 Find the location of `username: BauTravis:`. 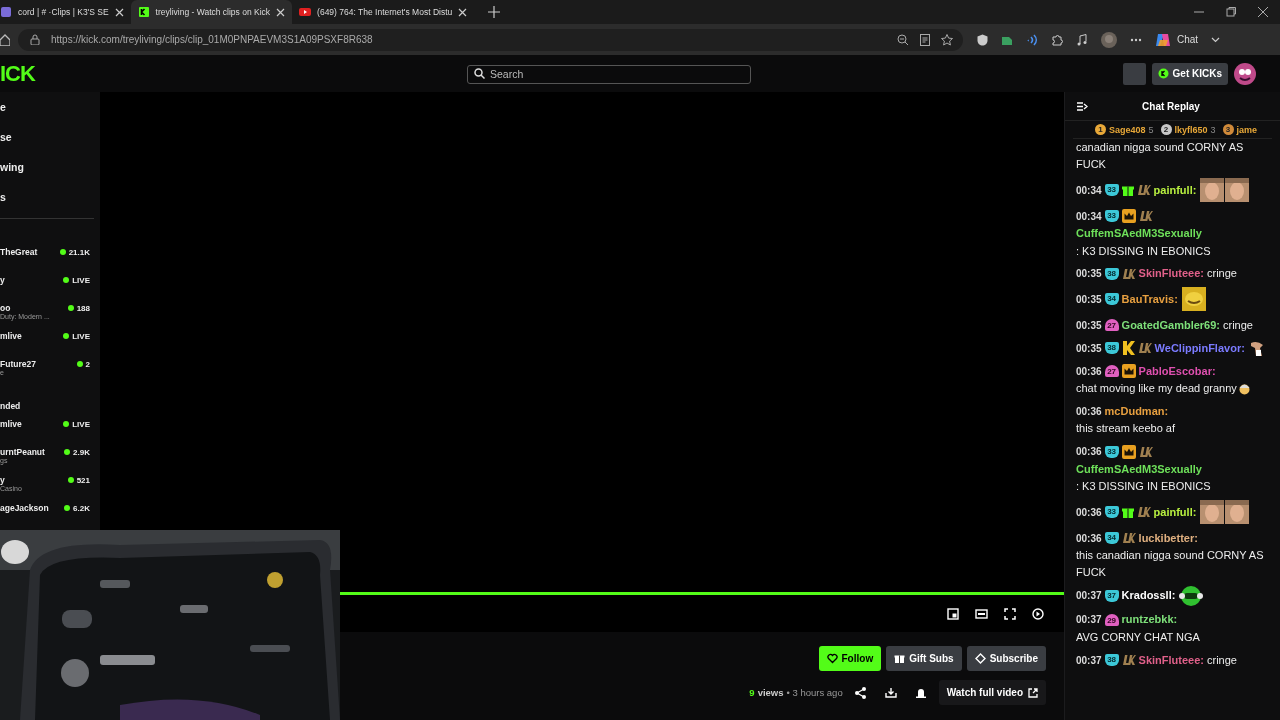

username: BauTravis: is located at coordinates (1149, 298).